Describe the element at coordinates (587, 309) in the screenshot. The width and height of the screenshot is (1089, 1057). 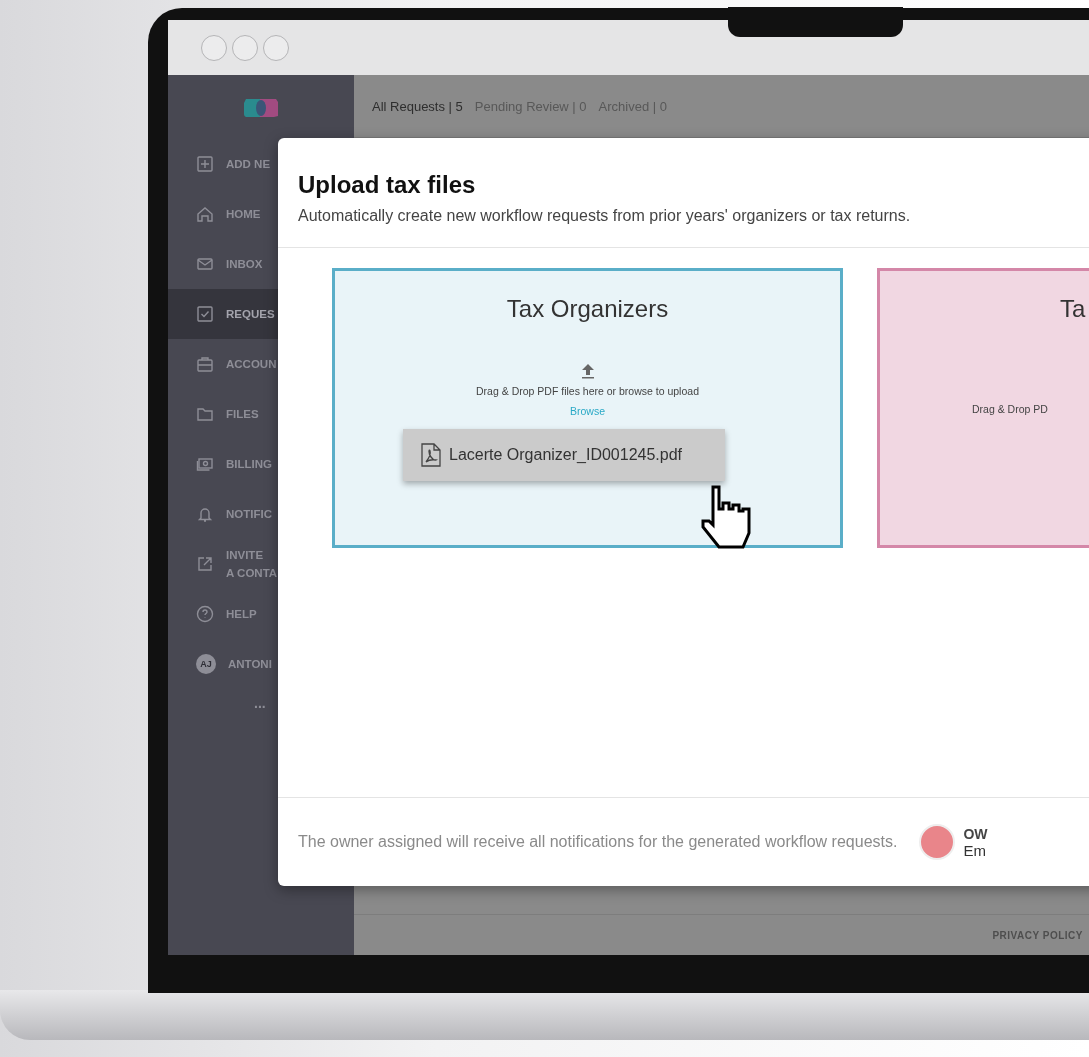
I see `drop-zone-title: Tax Organizers` at that location.